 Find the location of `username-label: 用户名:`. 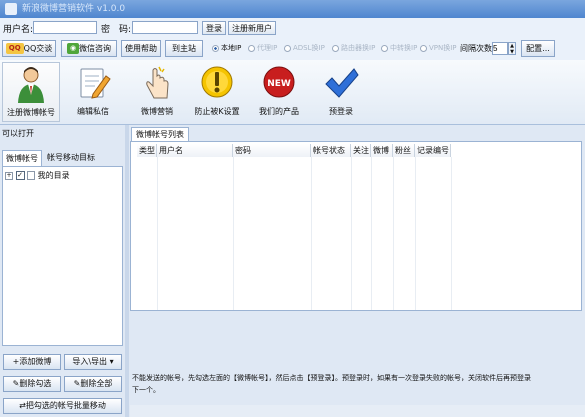

username-label: 用户名: is located at coordinates (18, 30).